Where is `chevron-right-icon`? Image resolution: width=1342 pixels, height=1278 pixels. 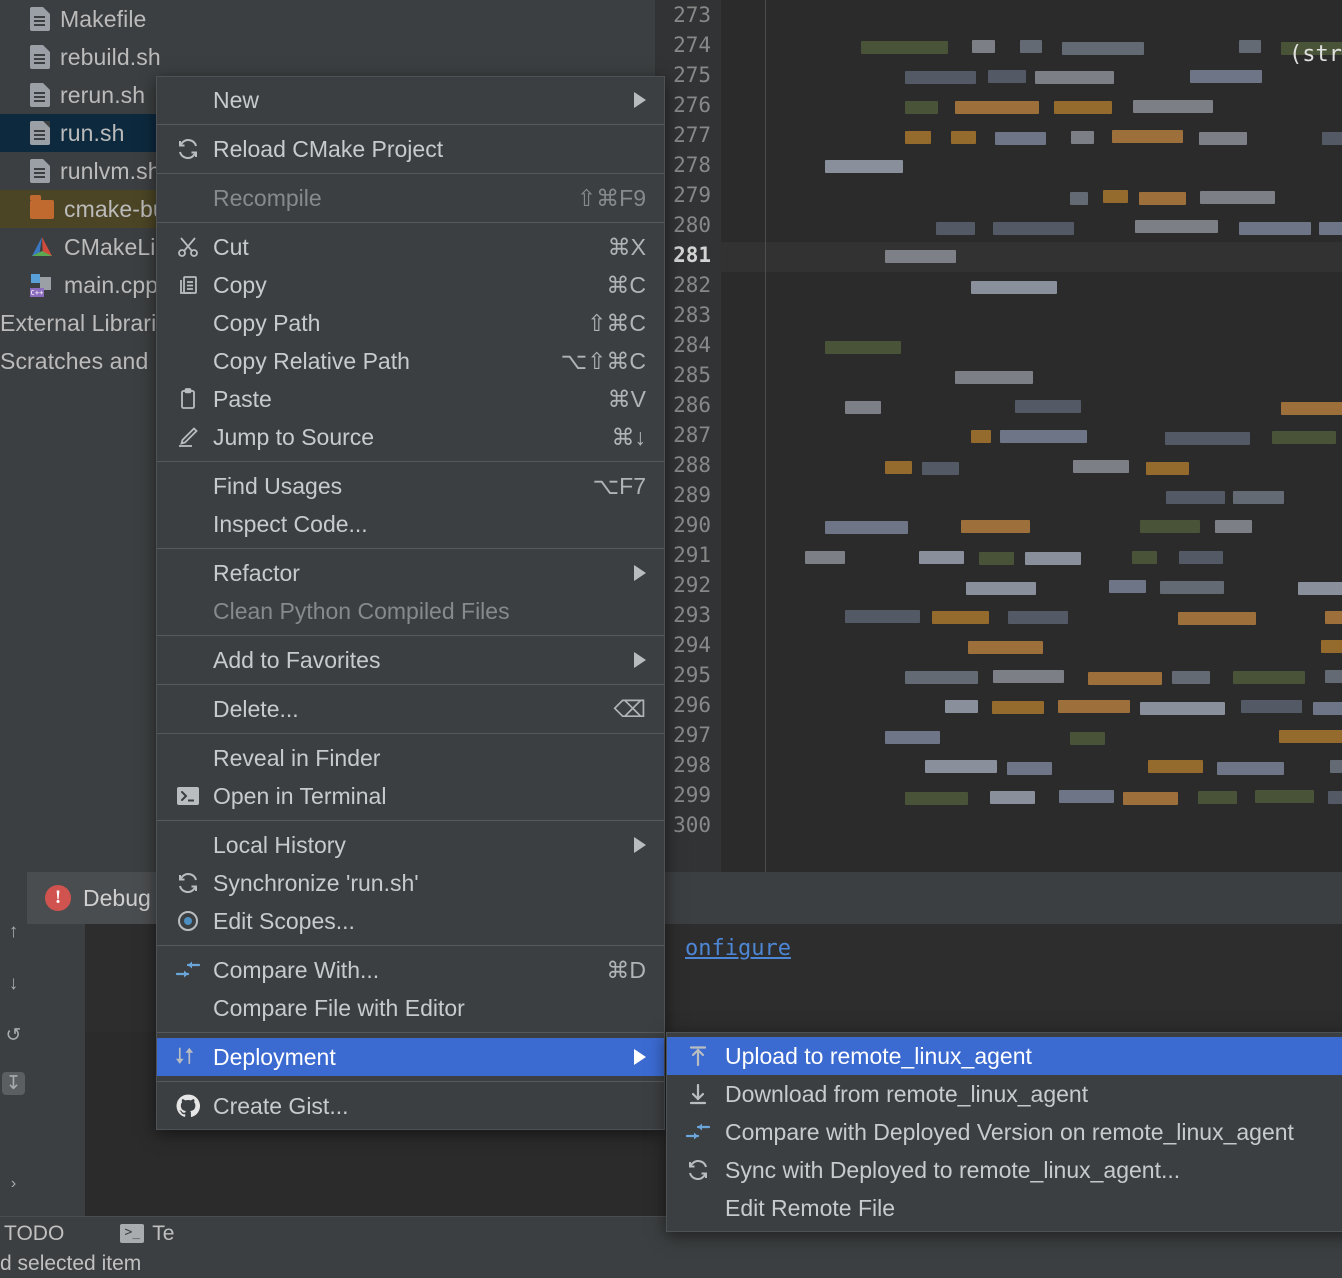 chevron-right-icon is located at coordinates (640, 1057).